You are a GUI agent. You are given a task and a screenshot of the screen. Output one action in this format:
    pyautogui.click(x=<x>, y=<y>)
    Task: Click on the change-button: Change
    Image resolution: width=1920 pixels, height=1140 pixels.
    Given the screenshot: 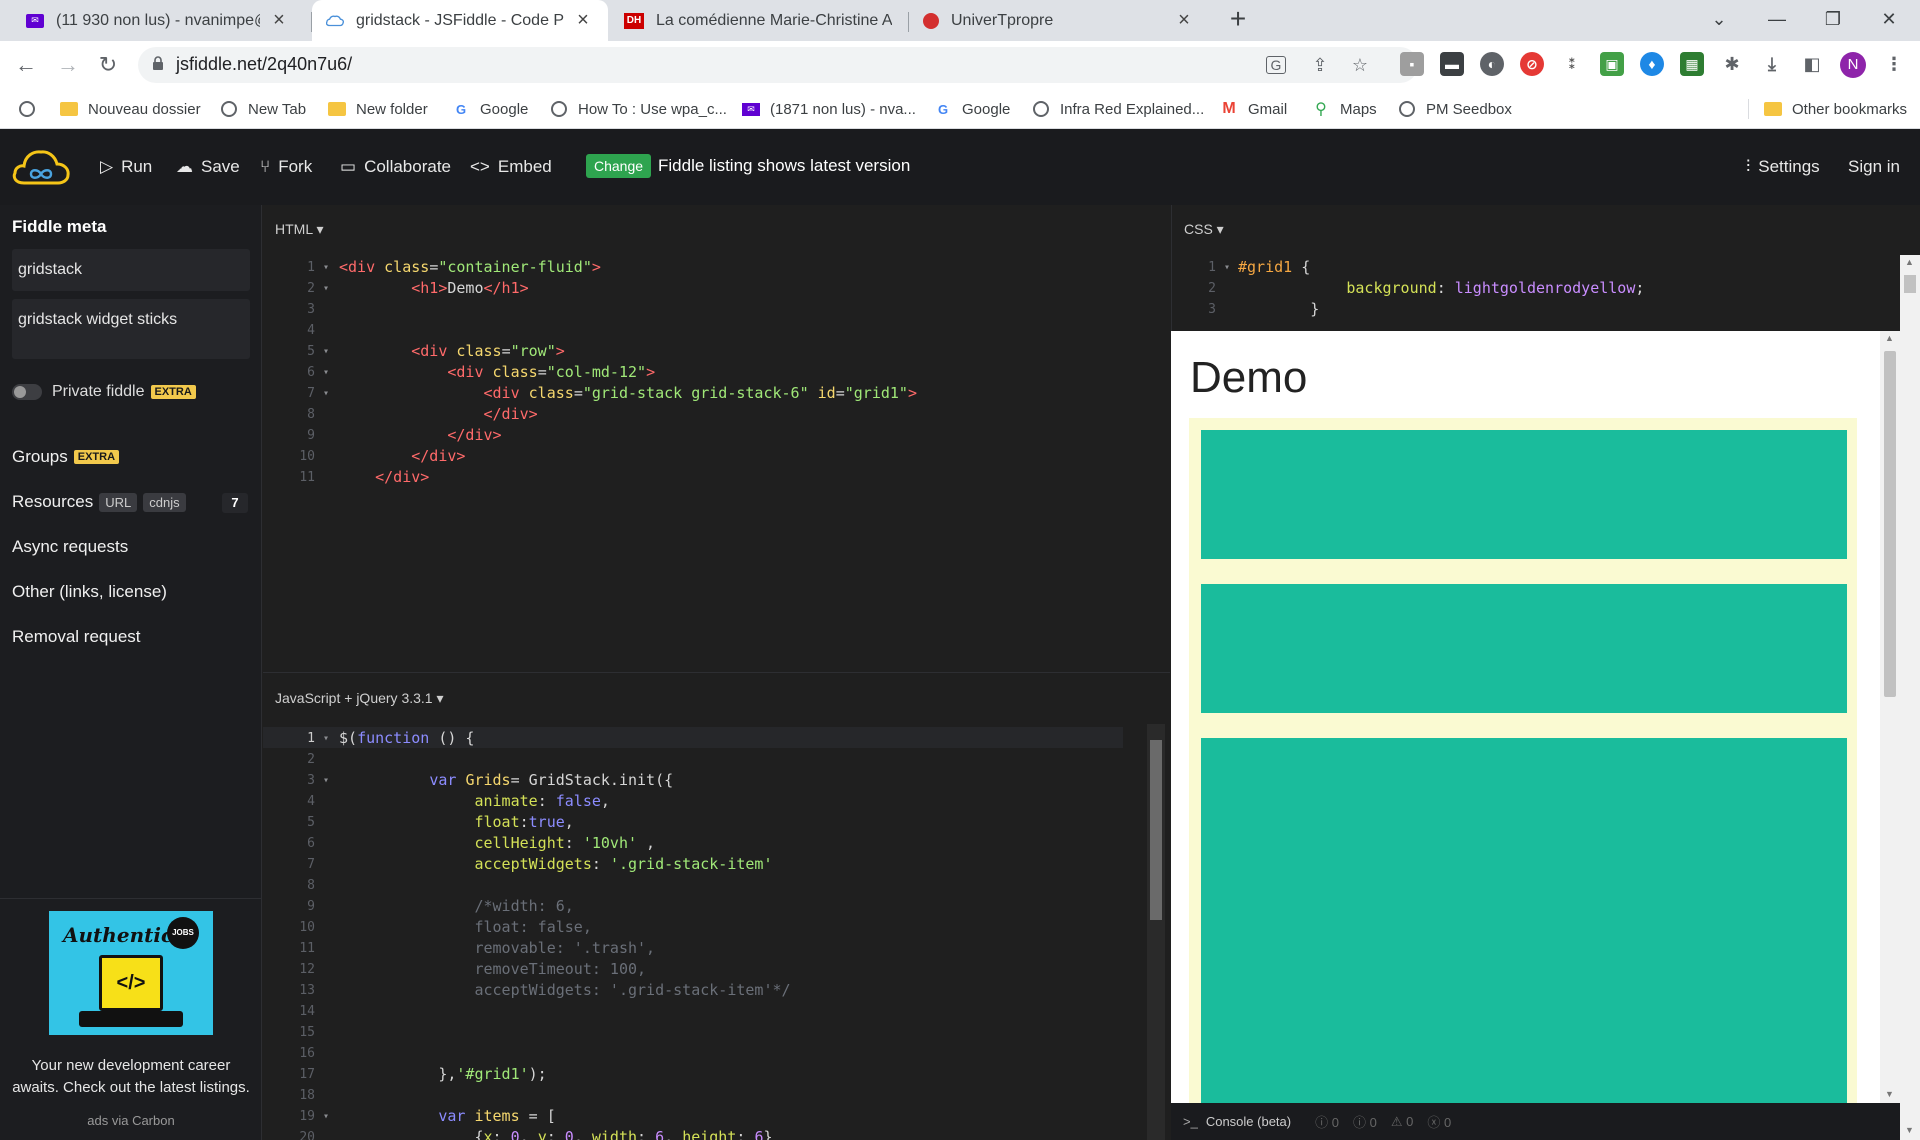 What is the action you would take?
    pyautogui.click(x=619, y=166)
    